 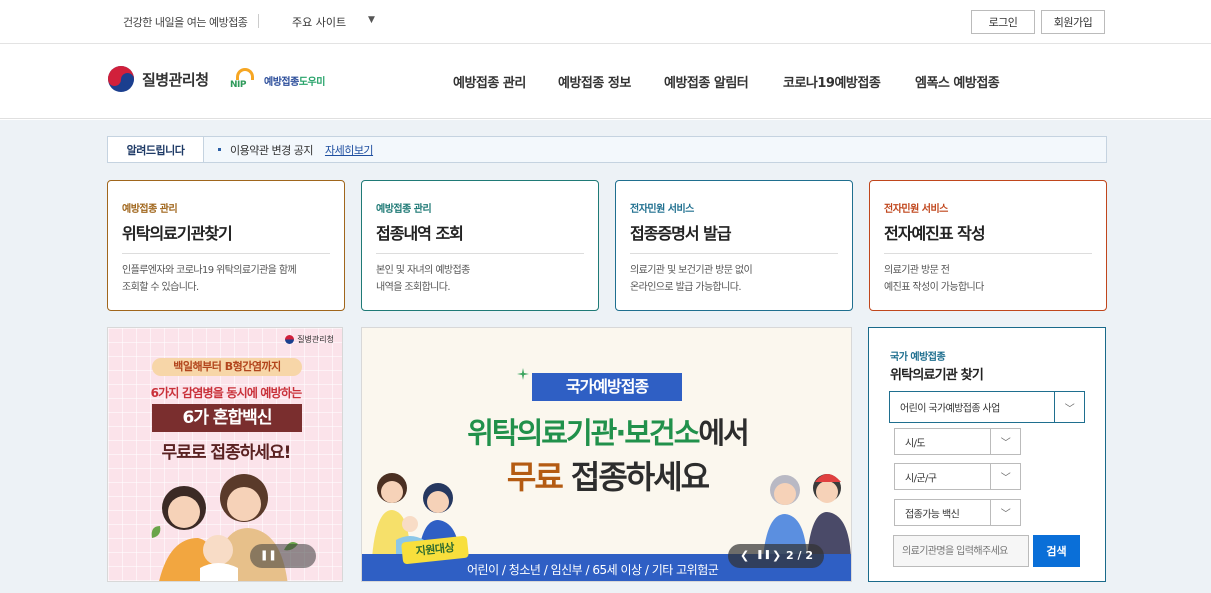 What do you see at coordinates (706, 81) in the screenshot?
I see `gnb-vaccination-notice: 예방접종 알림터` at bounding box center [706, 81].